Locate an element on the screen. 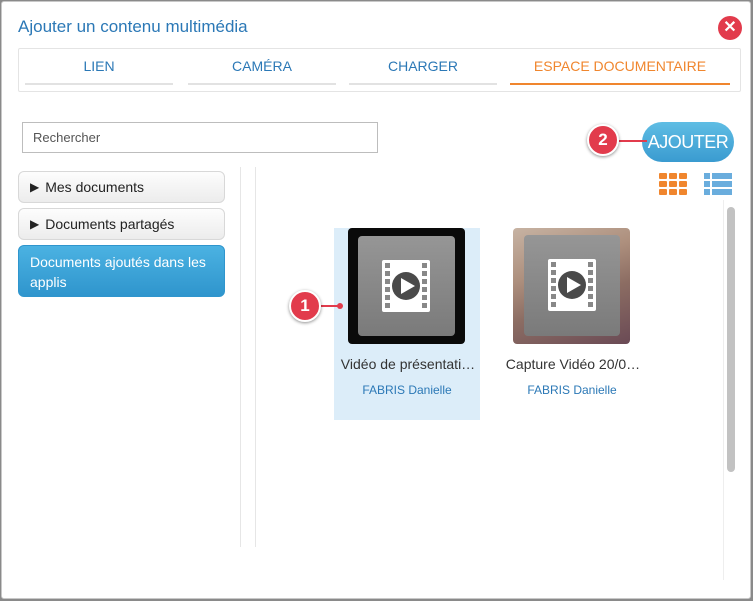 The image size is (753, 601). document-card-capture-video: Capture Vidéo 20/0… FABRIS Danielle is located at coordinates (572, 324).